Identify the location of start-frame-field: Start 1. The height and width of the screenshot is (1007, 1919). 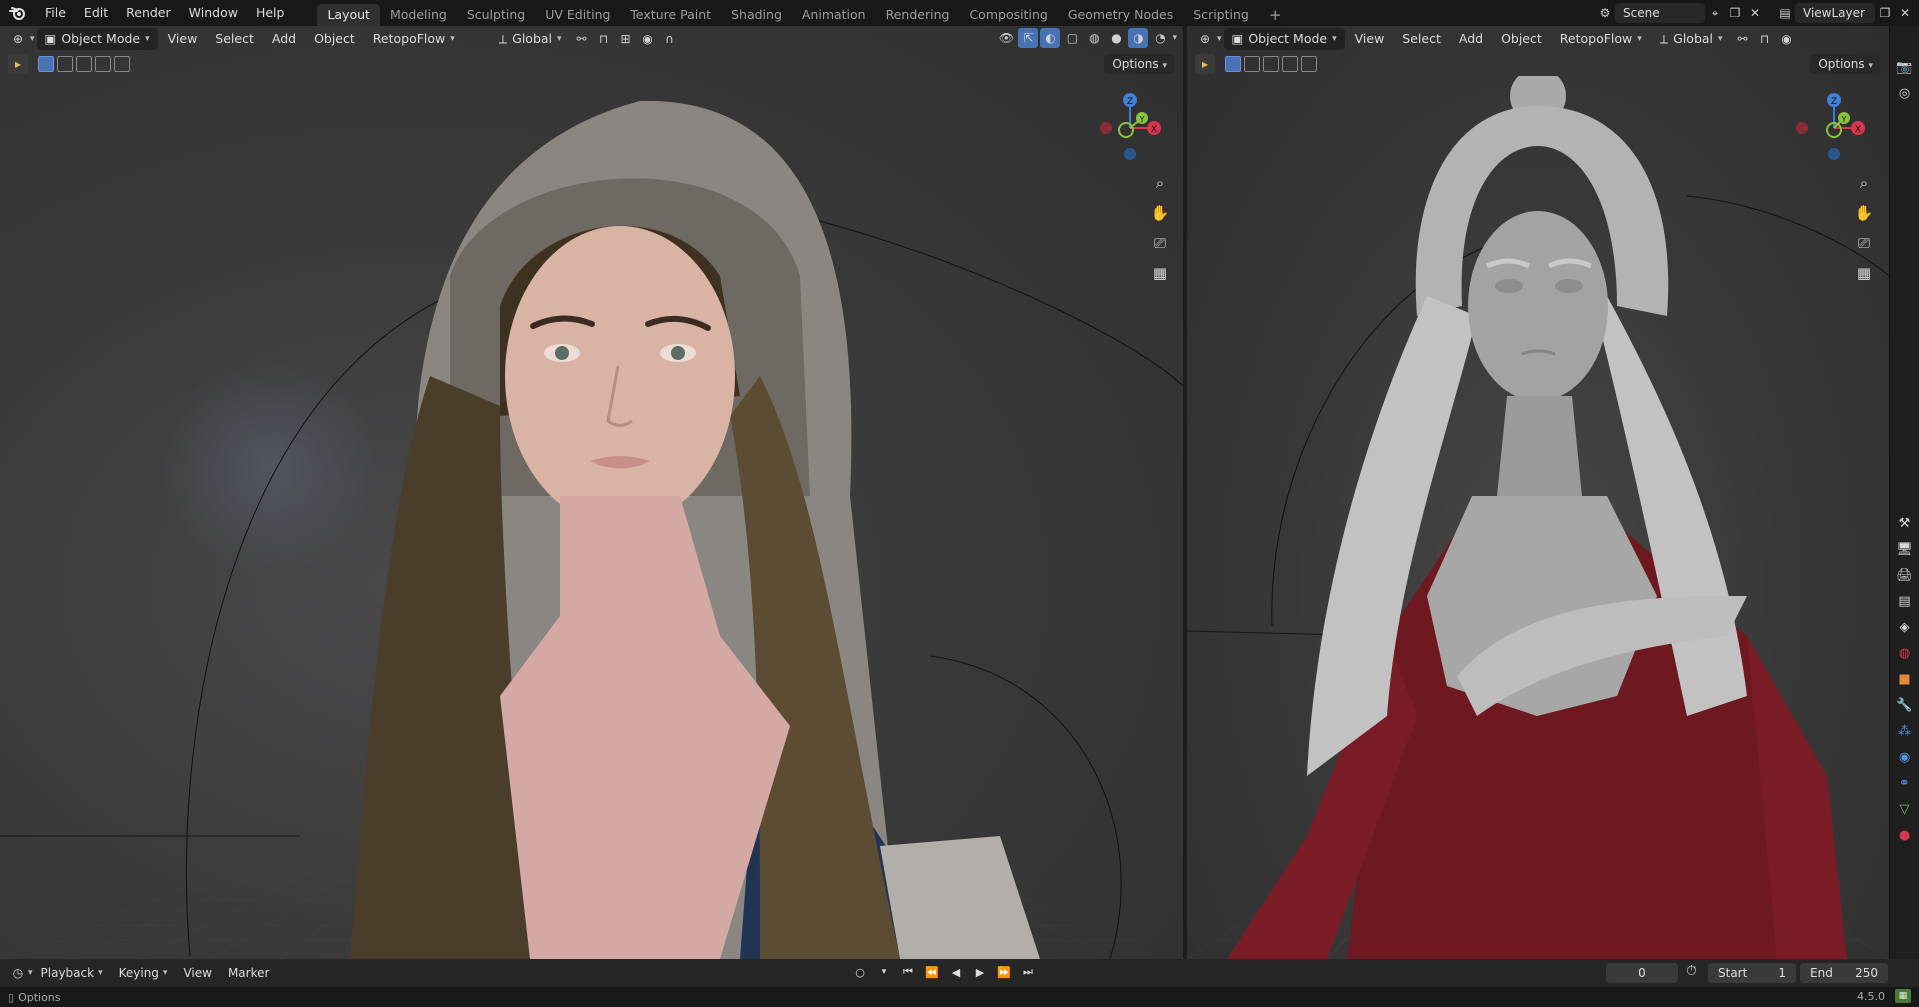
(1752, 973).